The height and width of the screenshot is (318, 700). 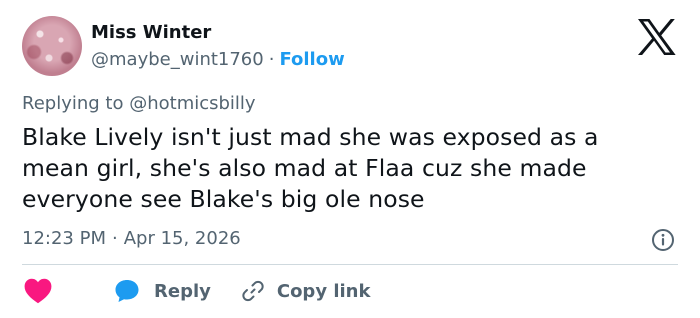 I want to click on copy-link-label: Copy link, so click(x=323, y=291).